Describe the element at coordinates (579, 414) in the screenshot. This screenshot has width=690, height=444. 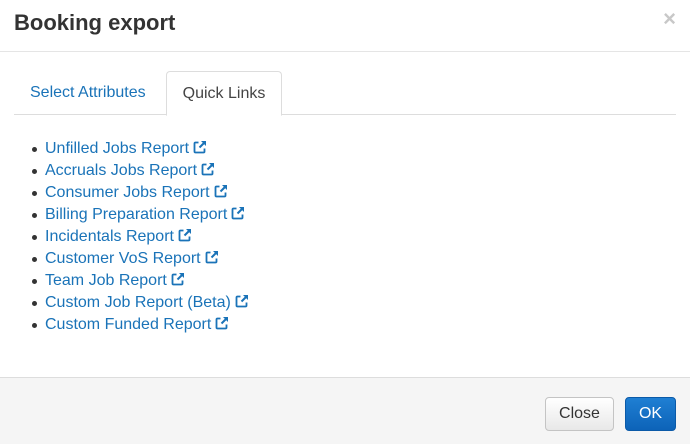
I see `close-button: Close` at that location.